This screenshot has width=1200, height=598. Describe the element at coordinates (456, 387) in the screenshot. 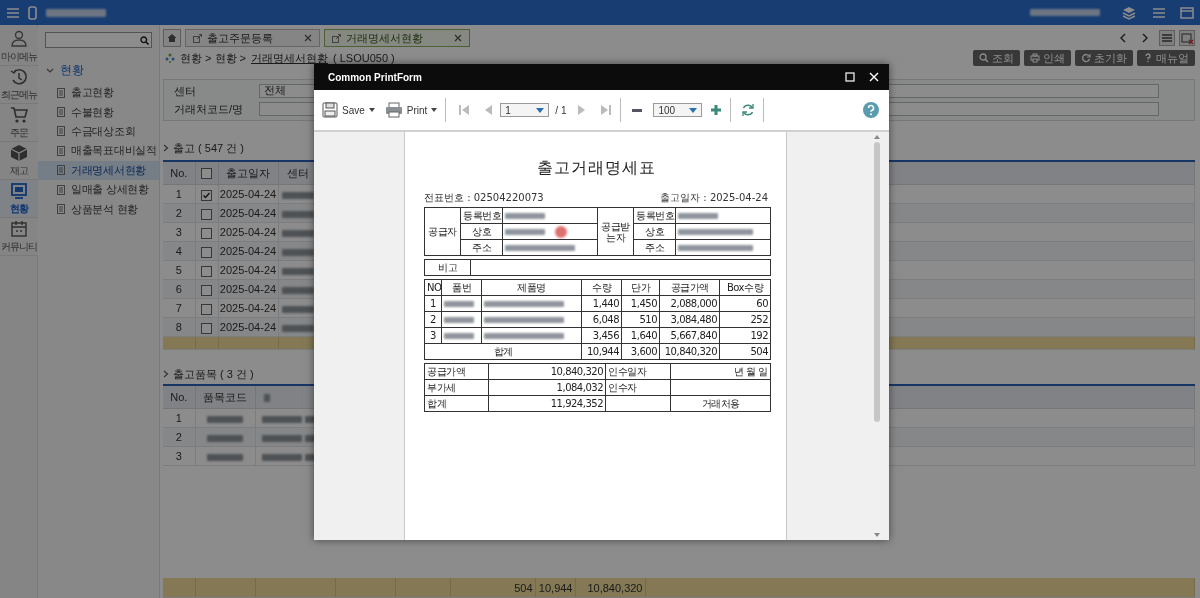

I see `summary-label: 부가세` at that location.